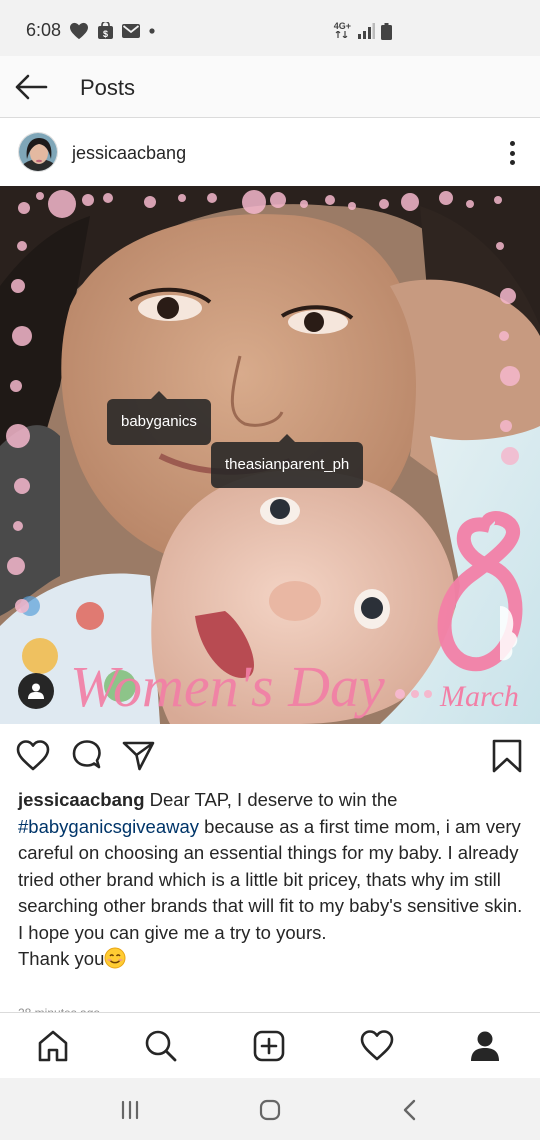 The image size is (540, 1140). What do you see at coordinates (115, 958) in the screenshot?
I see `smiling-face-icon` at bounding box center [115, 958].